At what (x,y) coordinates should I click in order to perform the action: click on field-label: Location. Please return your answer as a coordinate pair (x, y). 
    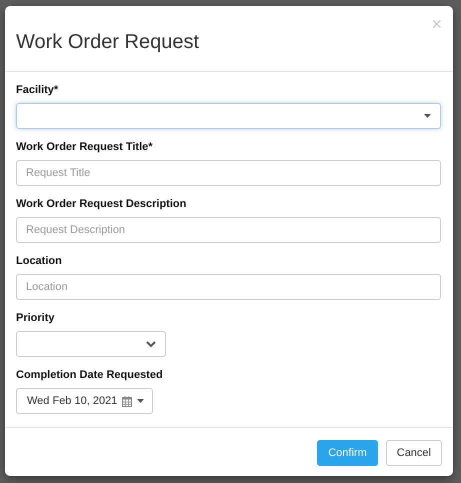
    Looking at the image, I should click on (39, 261).